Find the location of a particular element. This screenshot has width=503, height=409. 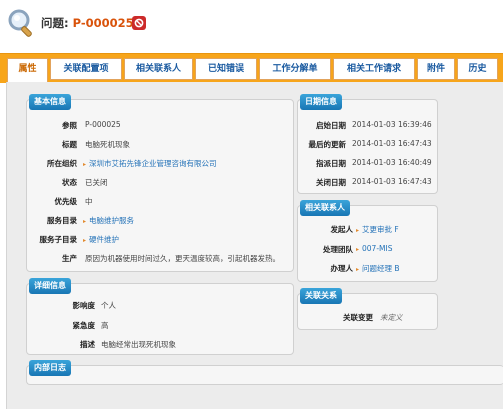

assign-date-label: 指派日期 is located at coordinates (331, 163).